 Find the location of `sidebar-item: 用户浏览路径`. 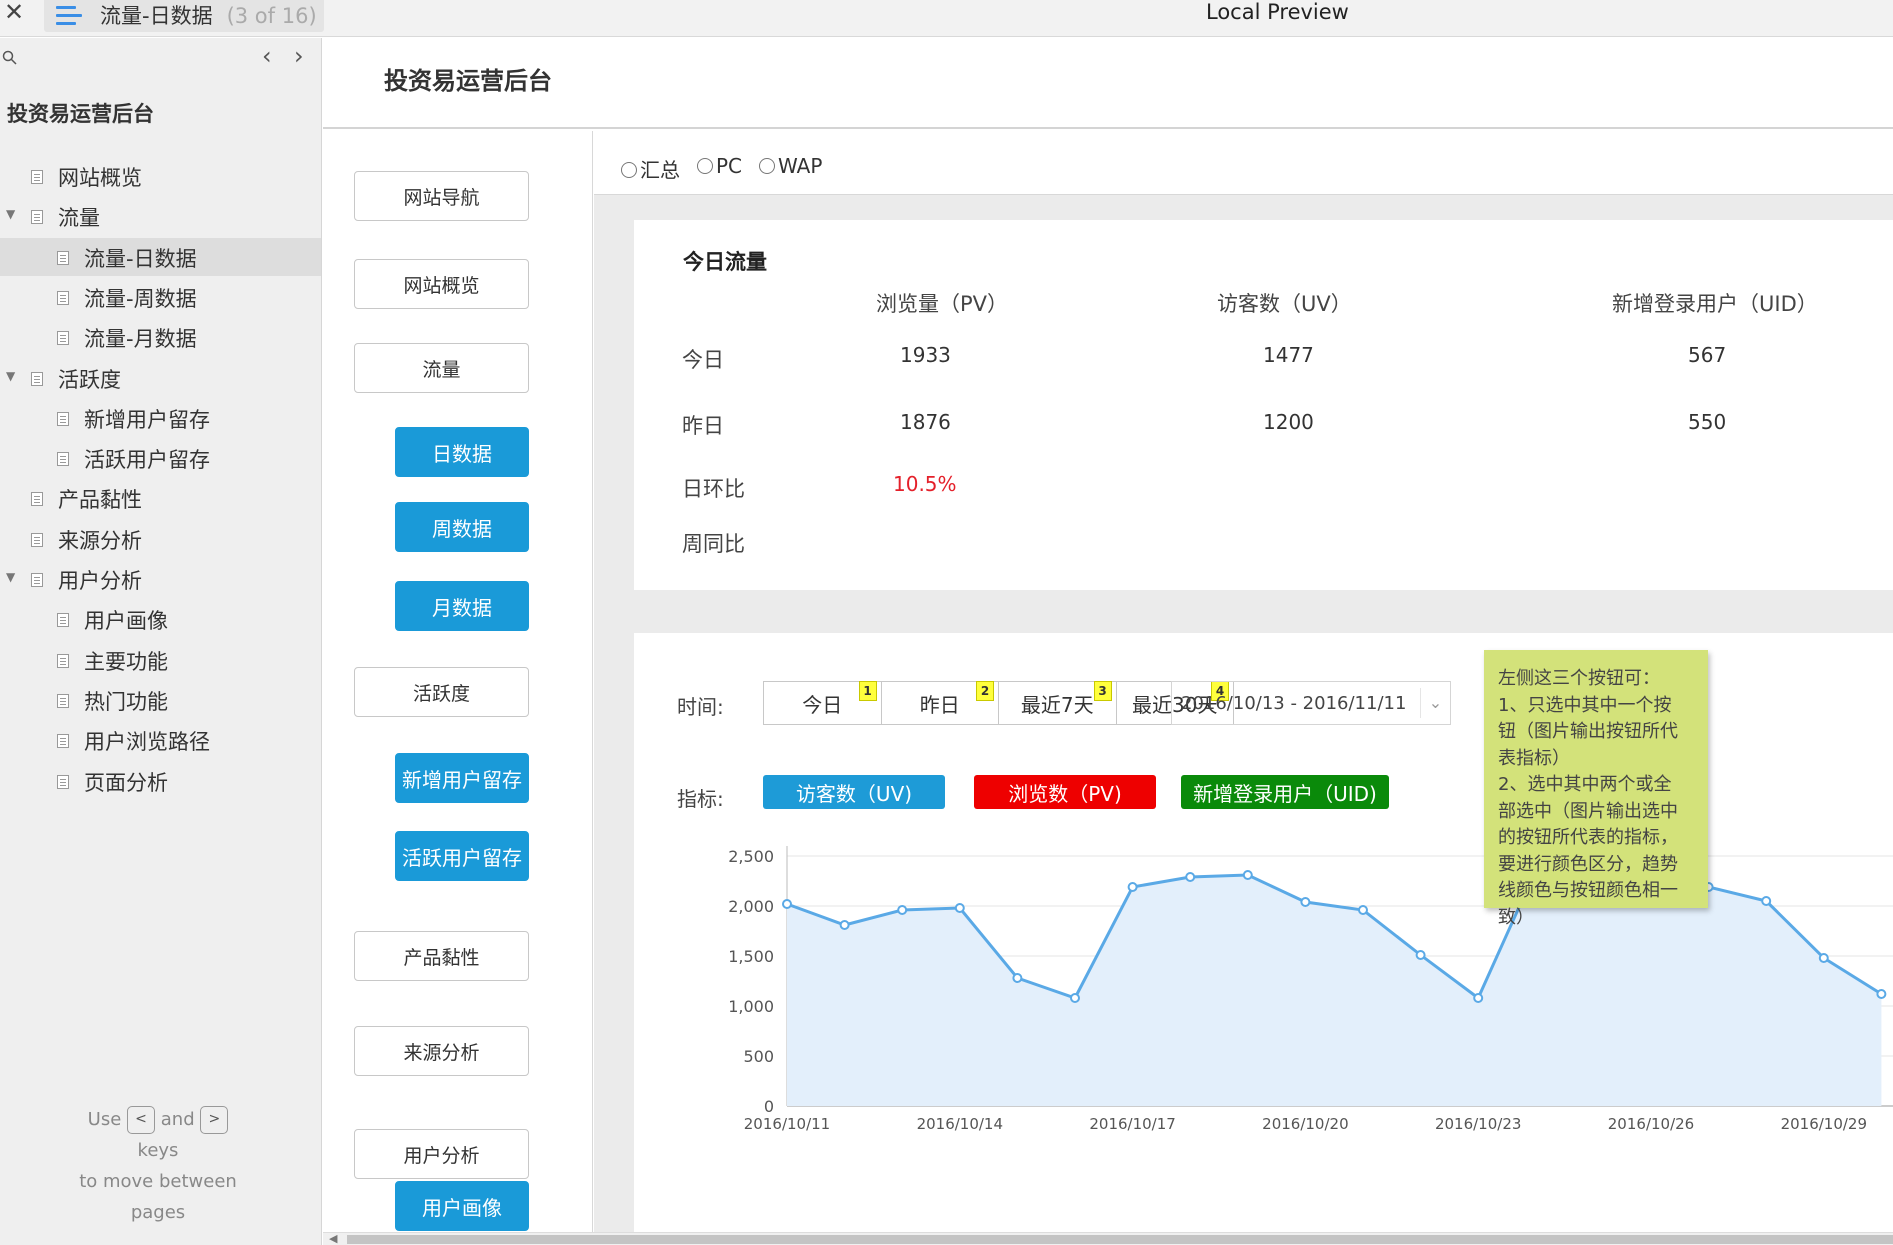

sidebar-item: 用户浏览路径 is located at coordinates (160, 740).